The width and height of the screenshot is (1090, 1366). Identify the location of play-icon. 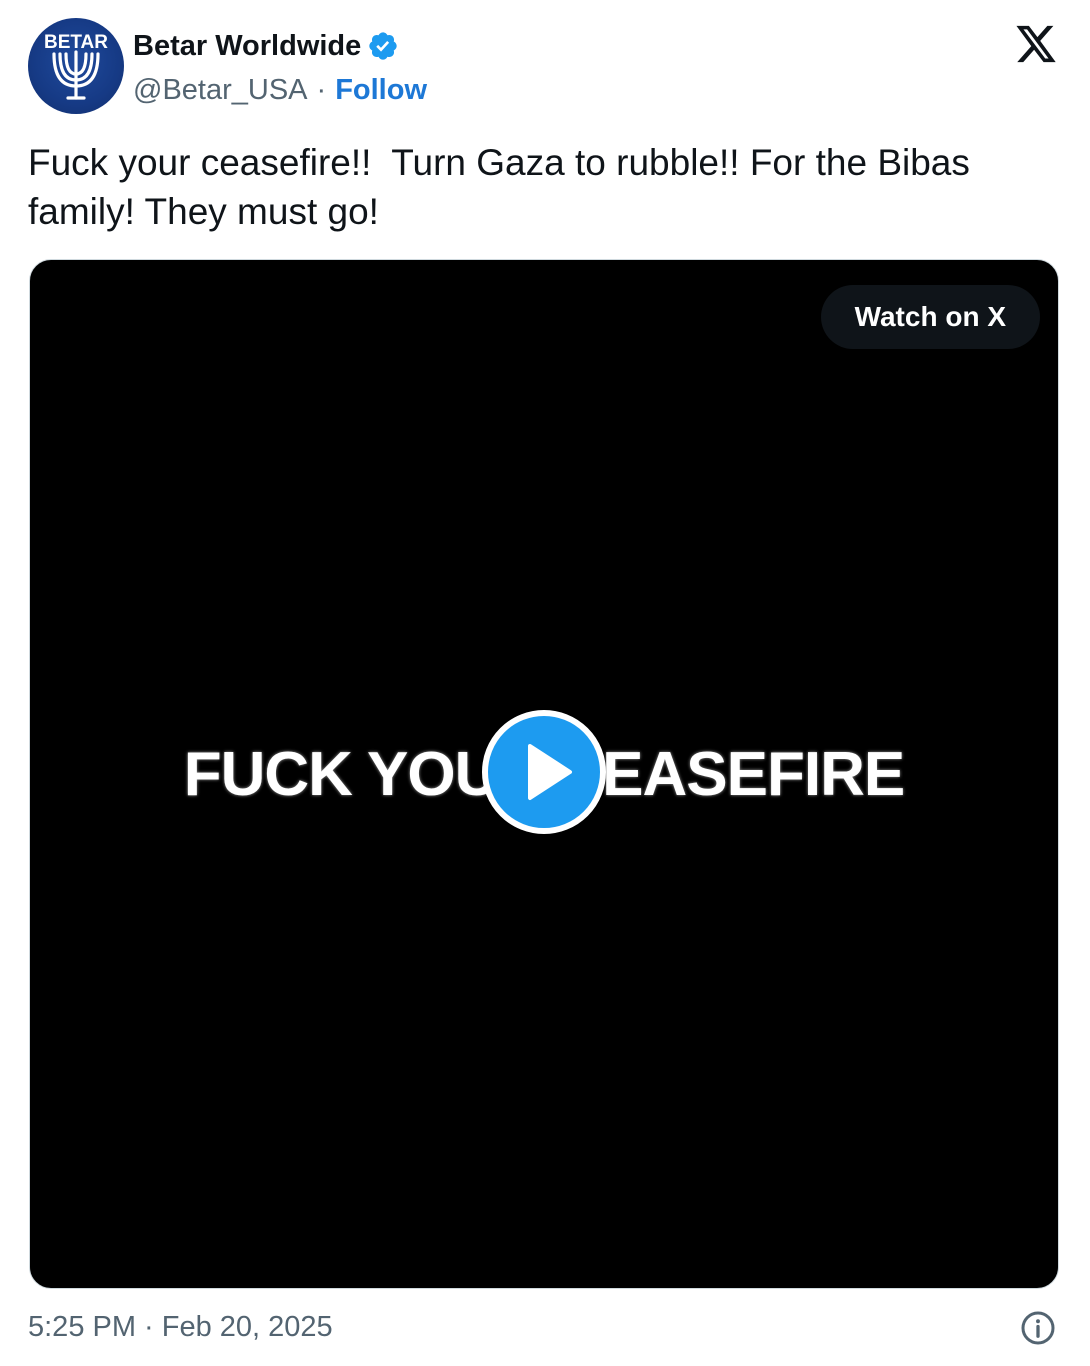
(550, 772).